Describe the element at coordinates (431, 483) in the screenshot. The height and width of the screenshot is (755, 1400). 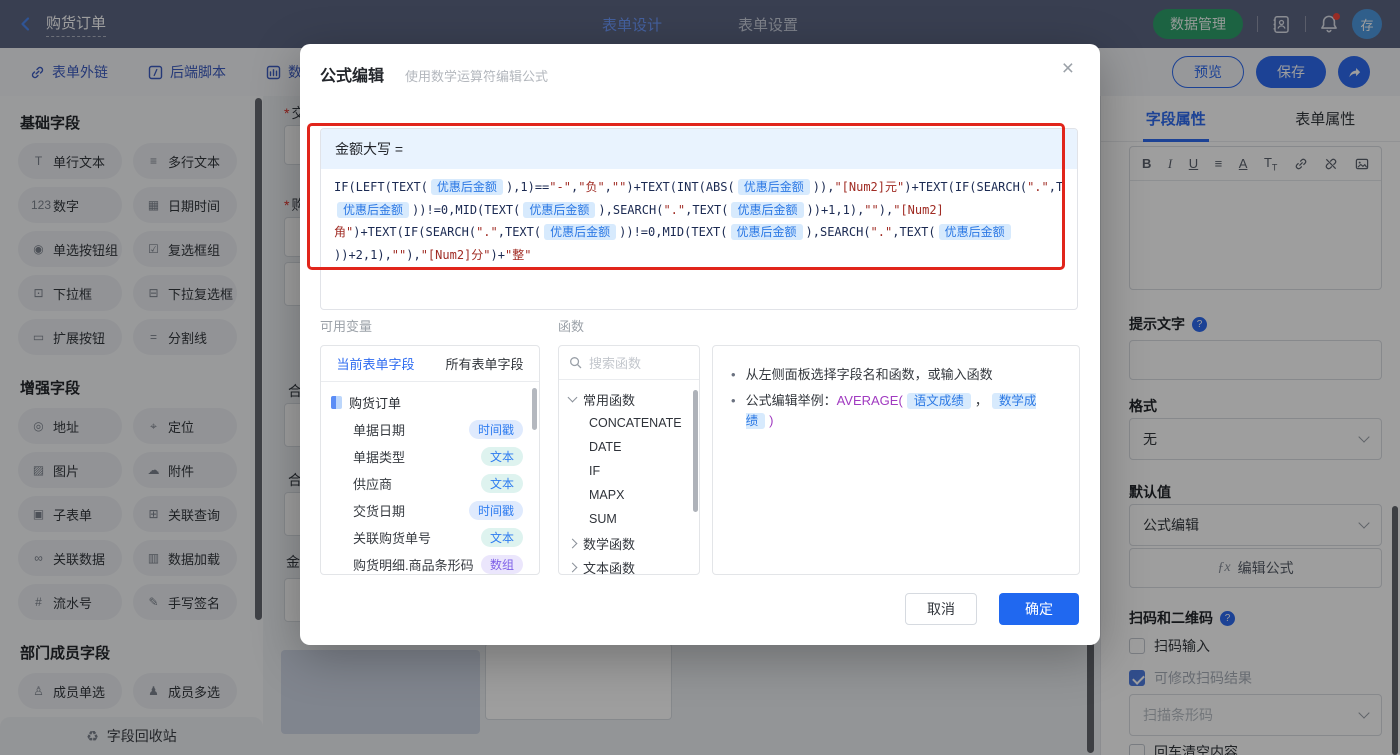
I see `variable-item: 供应商 文本` at that location.